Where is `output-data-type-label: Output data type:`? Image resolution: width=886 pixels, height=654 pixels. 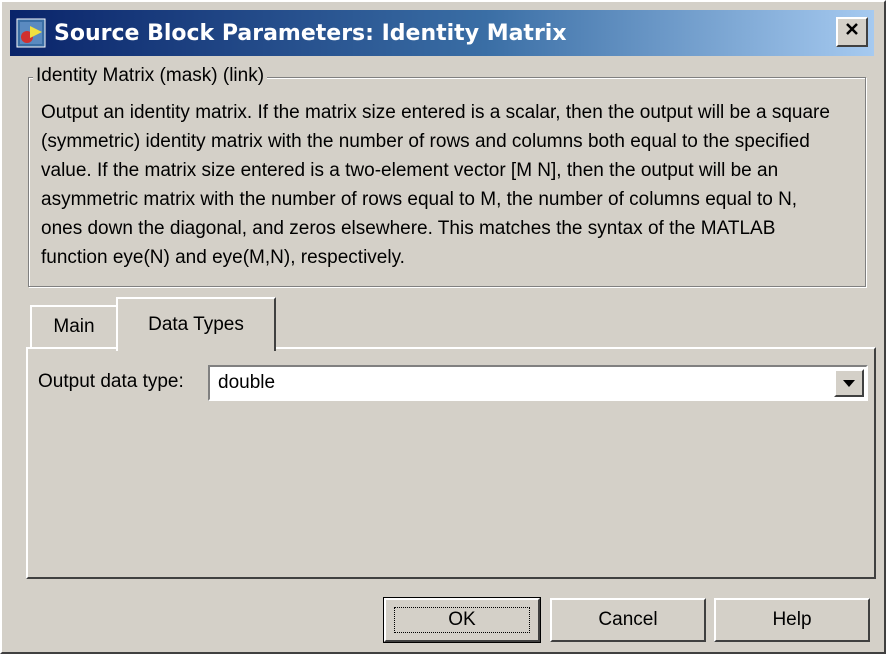
output-data-type-label: Output data type: is located at coordinates (111, 381).